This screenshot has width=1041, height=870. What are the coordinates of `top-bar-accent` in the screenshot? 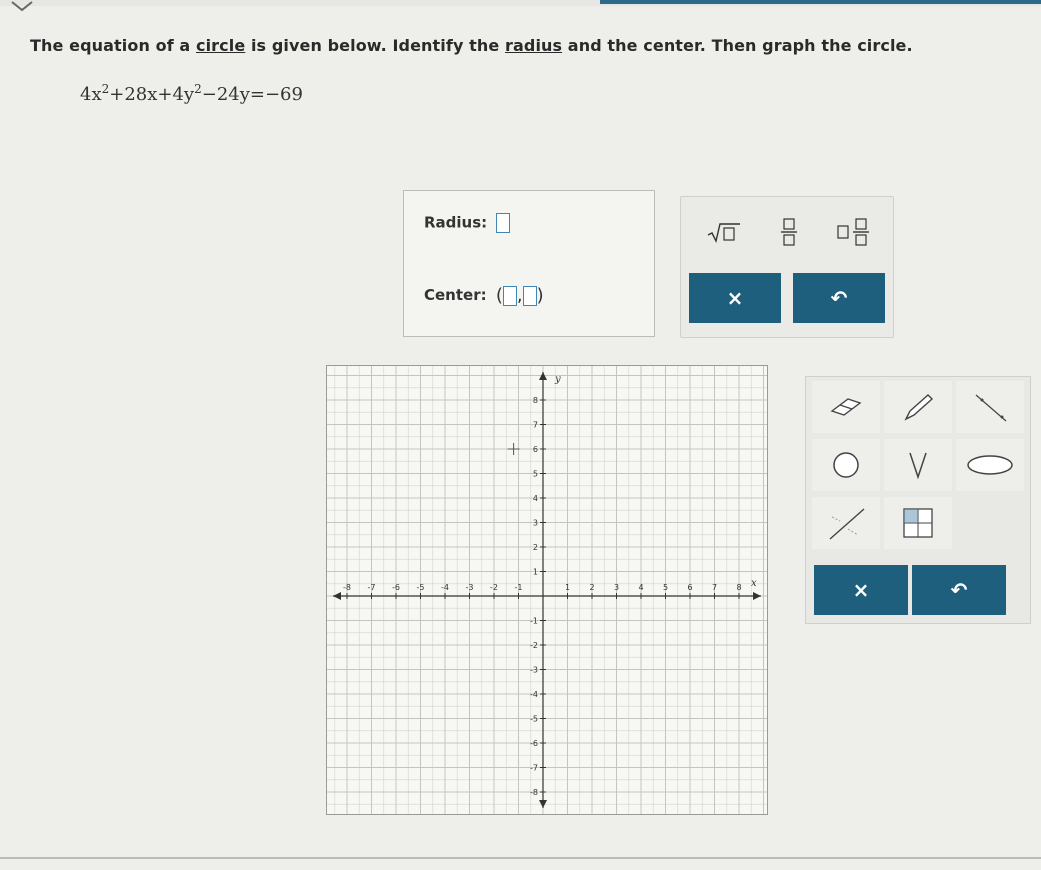 It's located at (820, 2).